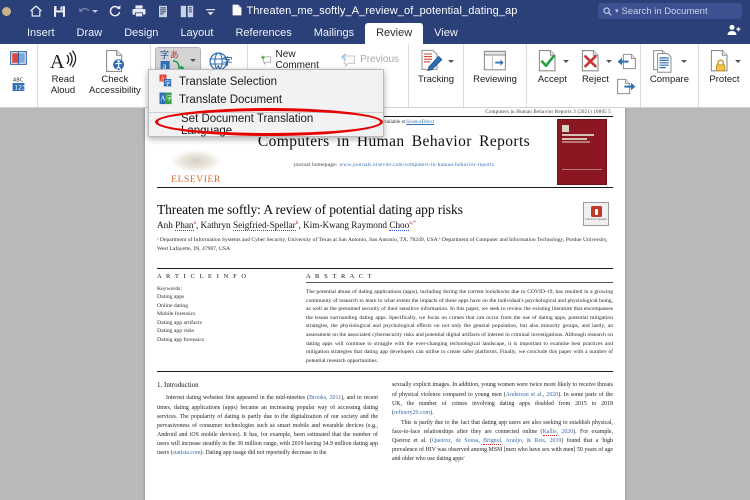  Describe the element at coordinates (737, 61) in the screenshot. I see `protect-dropdown-caret` at that location.